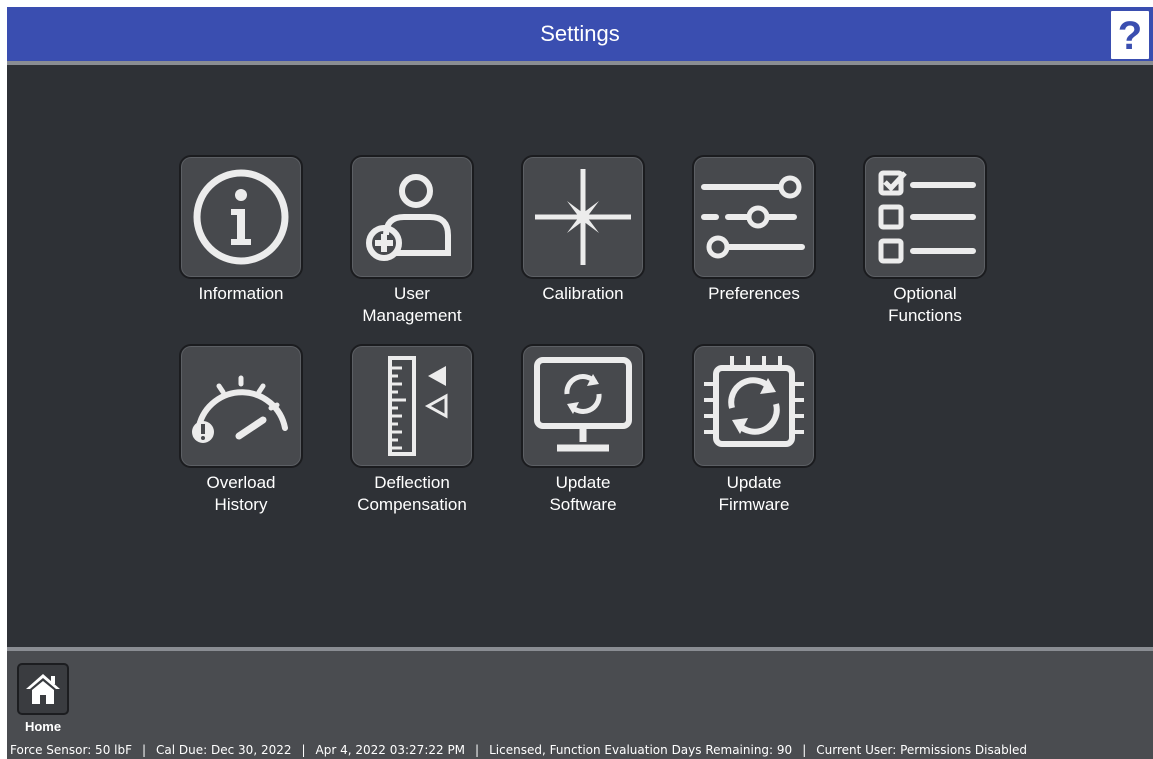 The image size is (1153, 759). Describe the element at coordinates (418, 406) in the screenshot. I see `ruler-arrows-icon` at that location.